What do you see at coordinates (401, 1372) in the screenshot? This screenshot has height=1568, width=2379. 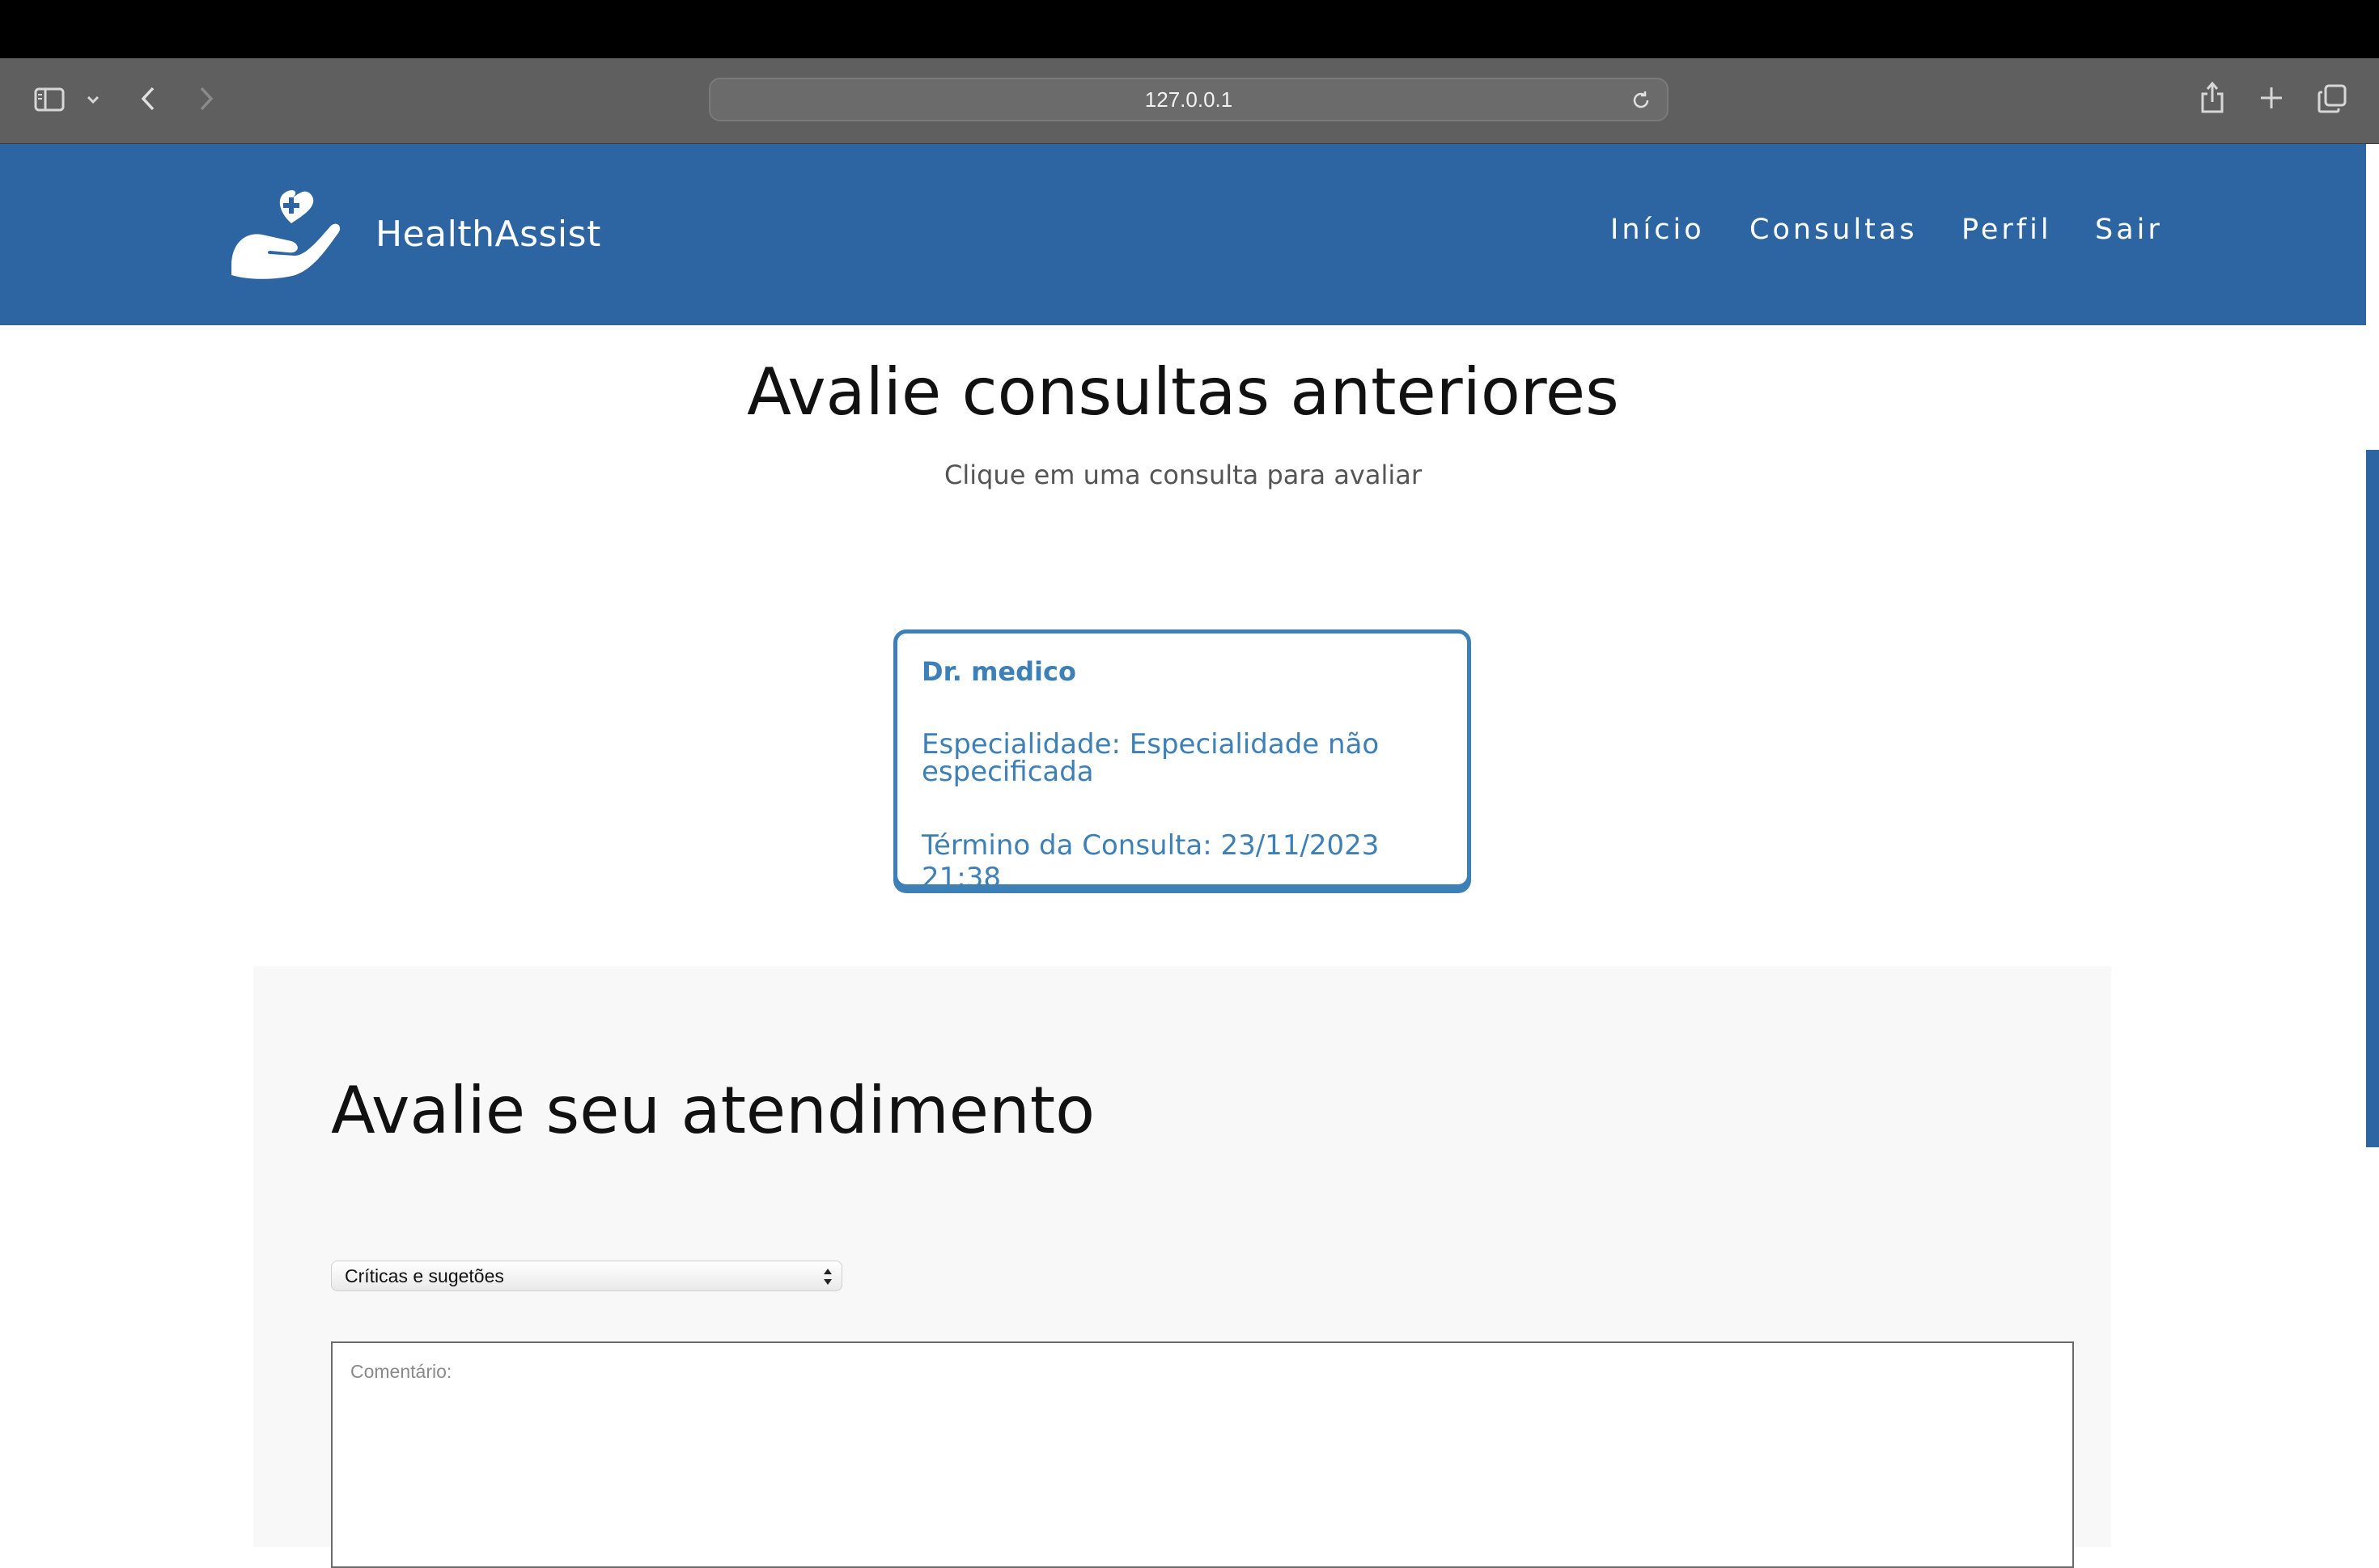 I see `comment-placeholder: Comentário:` at bounding box center [401, 1372].